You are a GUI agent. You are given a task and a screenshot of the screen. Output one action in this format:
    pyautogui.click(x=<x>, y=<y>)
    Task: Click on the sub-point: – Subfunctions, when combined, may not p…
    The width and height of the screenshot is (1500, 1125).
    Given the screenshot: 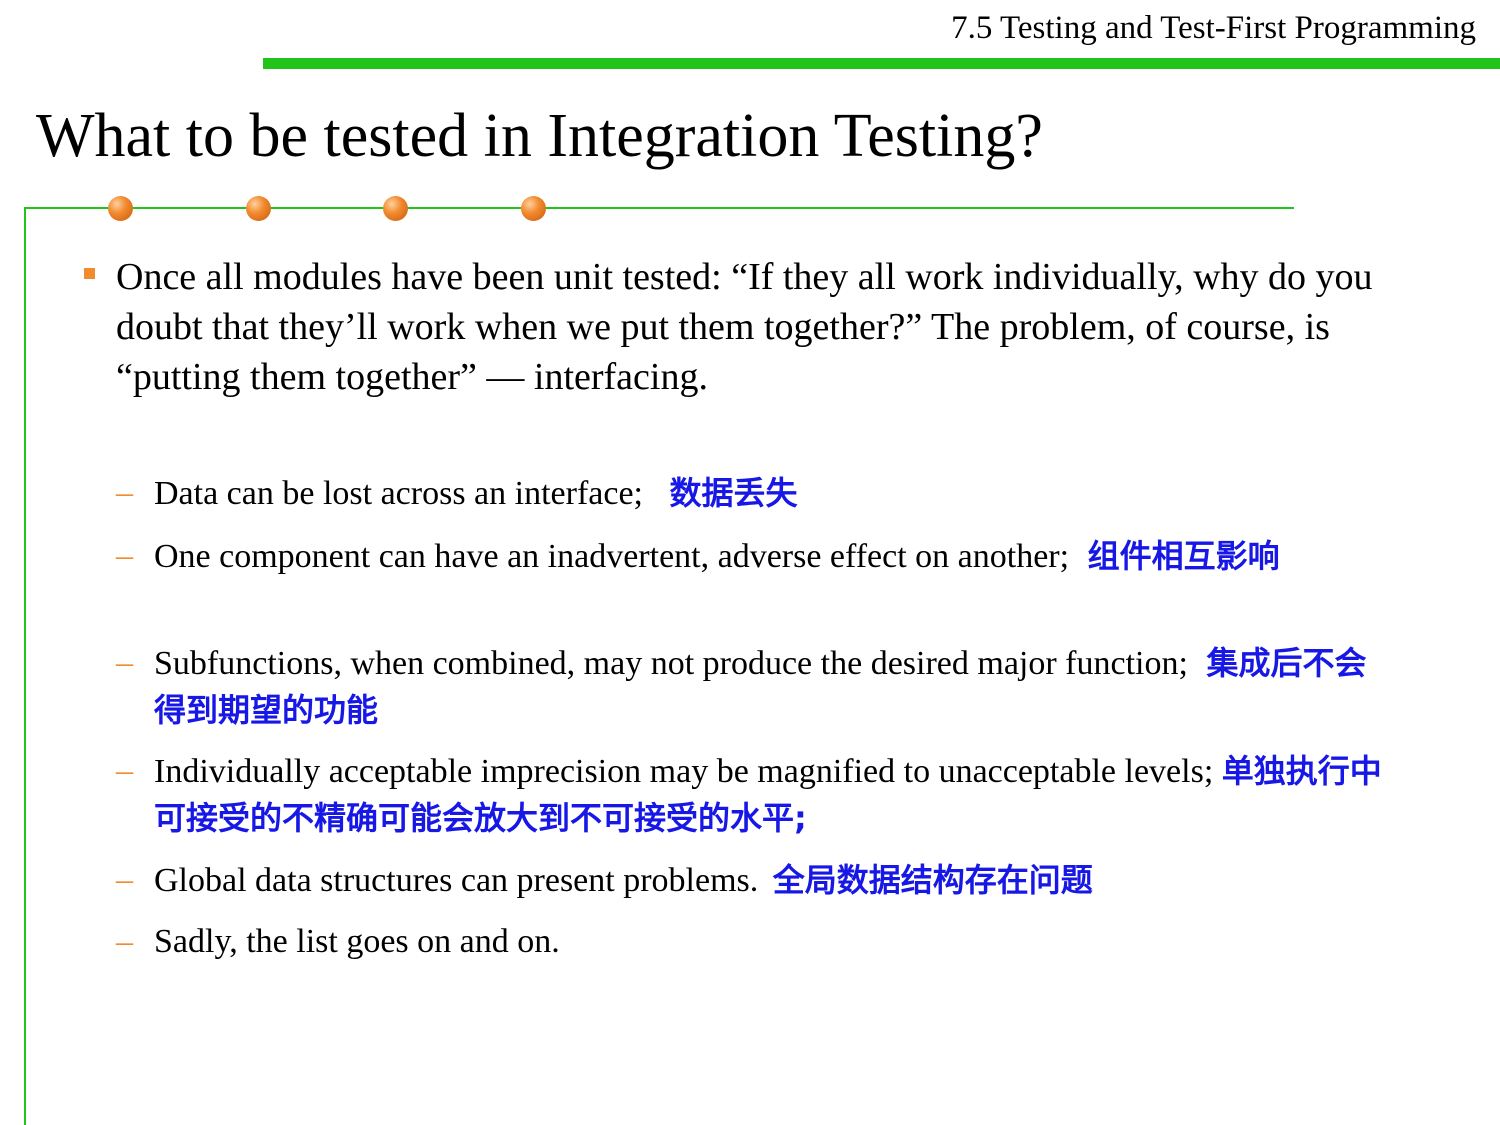 What is the action you would take?
    pyautogui.click(x=756, y=687)
    